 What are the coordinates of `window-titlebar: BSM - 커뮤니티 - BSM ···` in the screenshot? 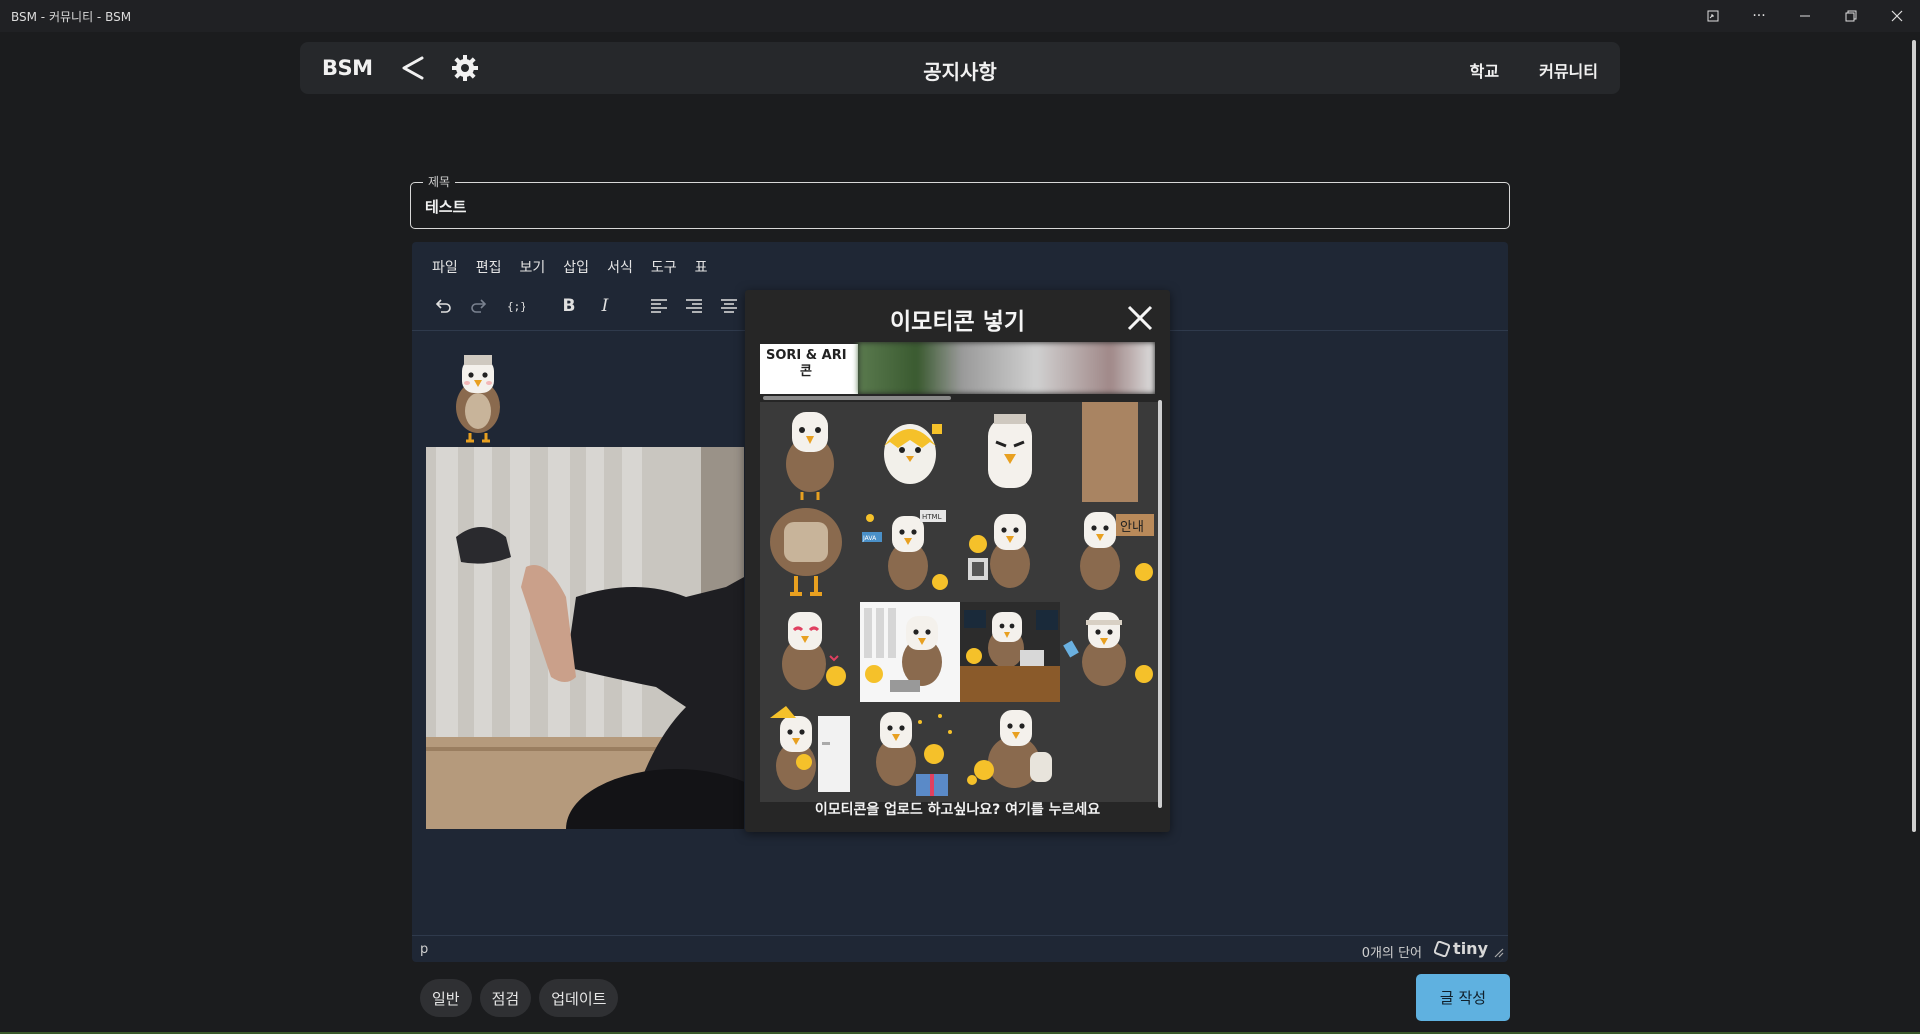 It's located at (960, 16).